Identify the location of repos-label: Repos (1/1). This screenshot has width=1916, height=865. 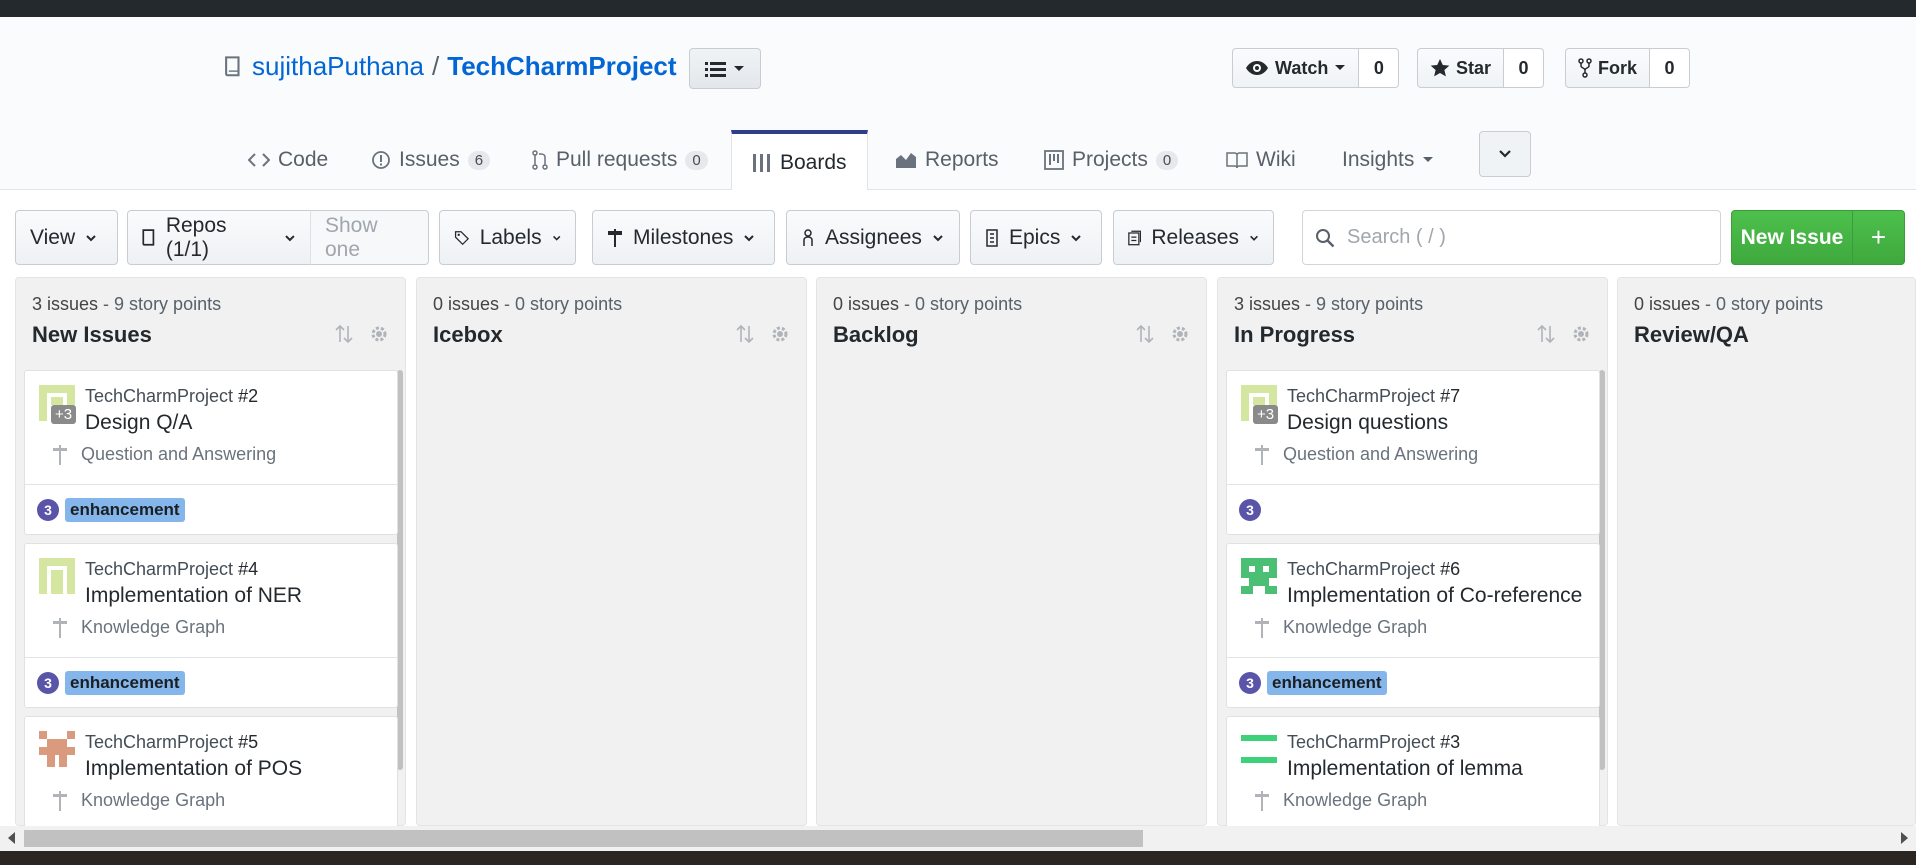
(196, 237).